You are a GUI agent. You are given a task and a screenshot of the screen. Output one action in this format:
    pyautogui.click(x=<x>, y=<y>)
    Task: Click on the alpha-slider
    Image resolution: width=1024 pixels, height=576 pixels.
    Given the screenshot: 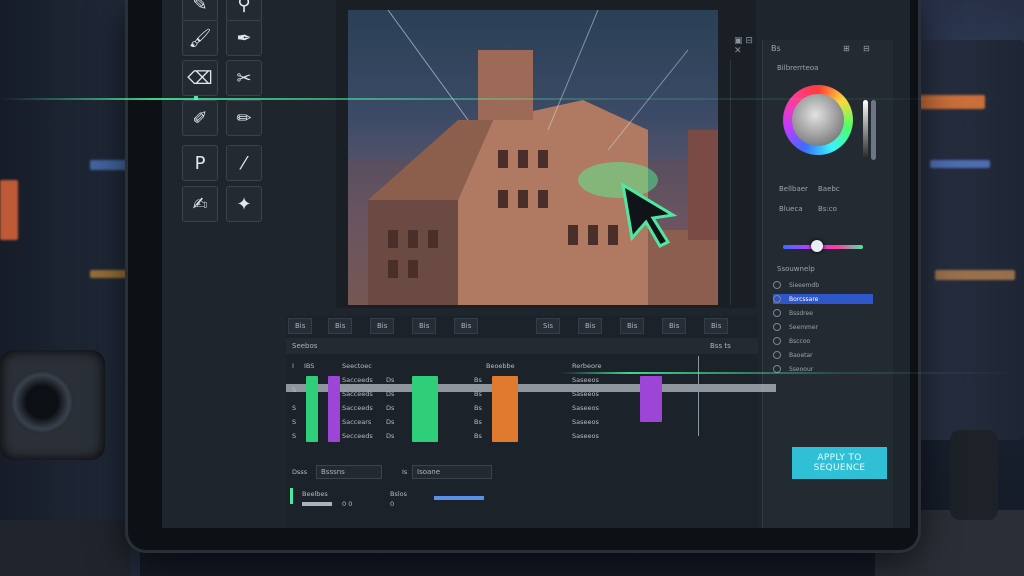 What is the action you would take?
    pyautogui.click(x=873, y=130)
    